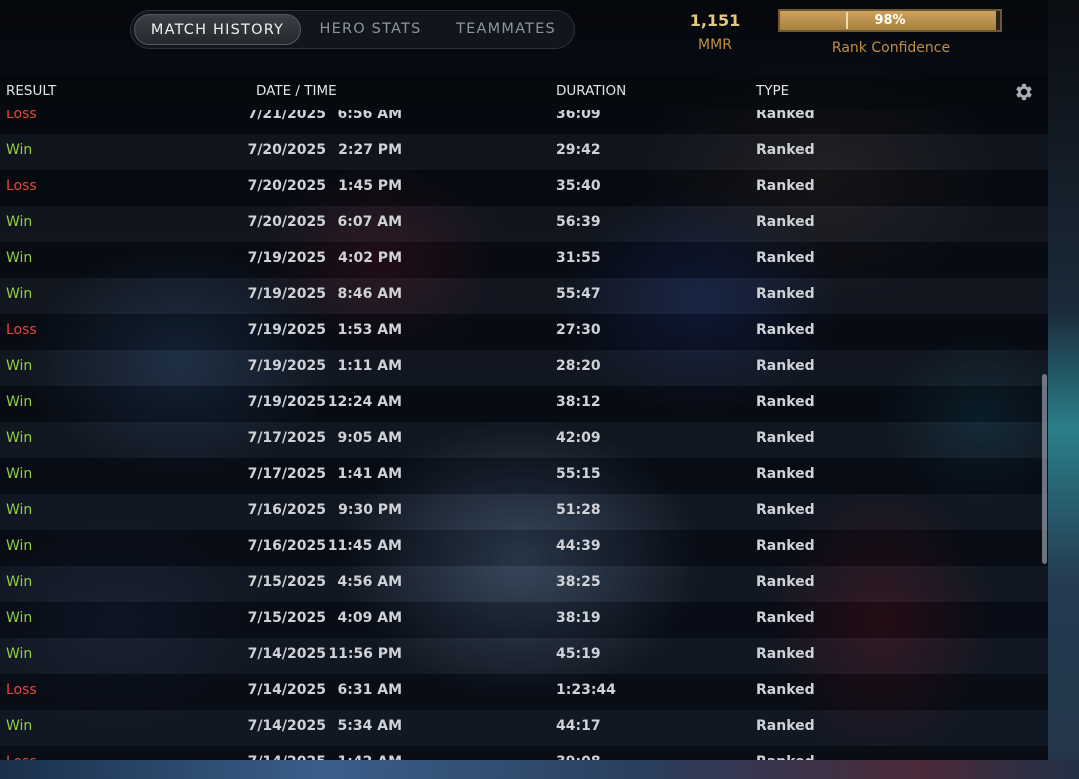 This screenshot has width=1079, height=779. I want to click on background-edge, so click(1063, 389).